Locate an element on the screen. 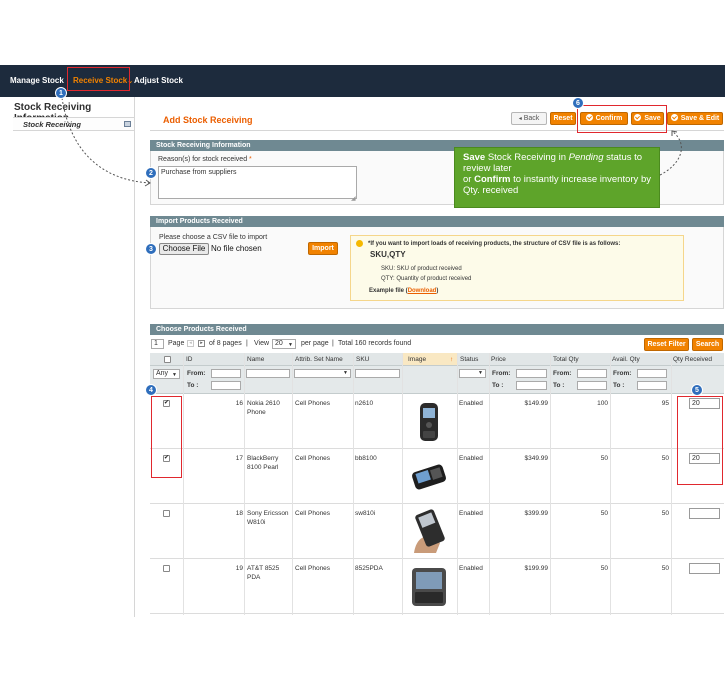  annotation-box-qty is located at coordinates (700, 440).